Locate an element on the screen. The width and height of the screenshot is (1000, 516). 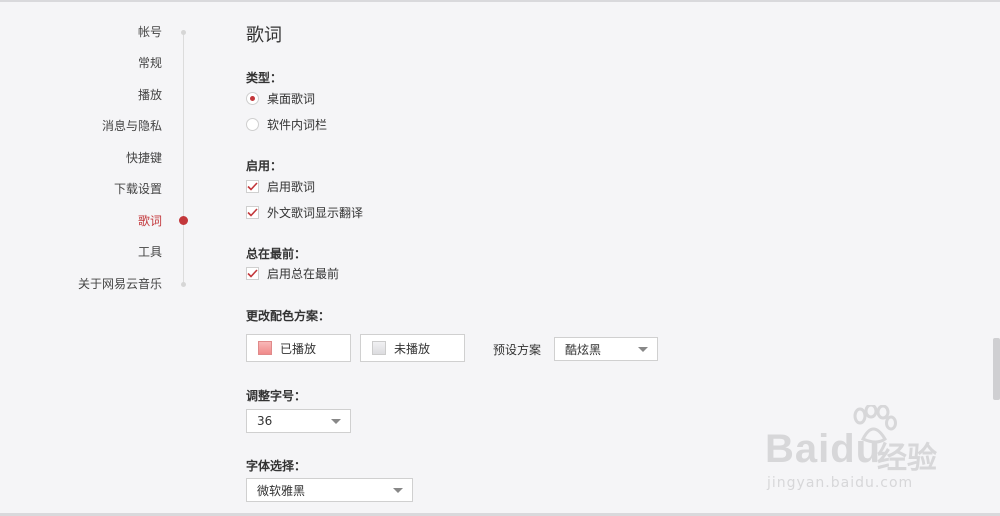
page-title: 歌词 is located at coordinates (264, 35).